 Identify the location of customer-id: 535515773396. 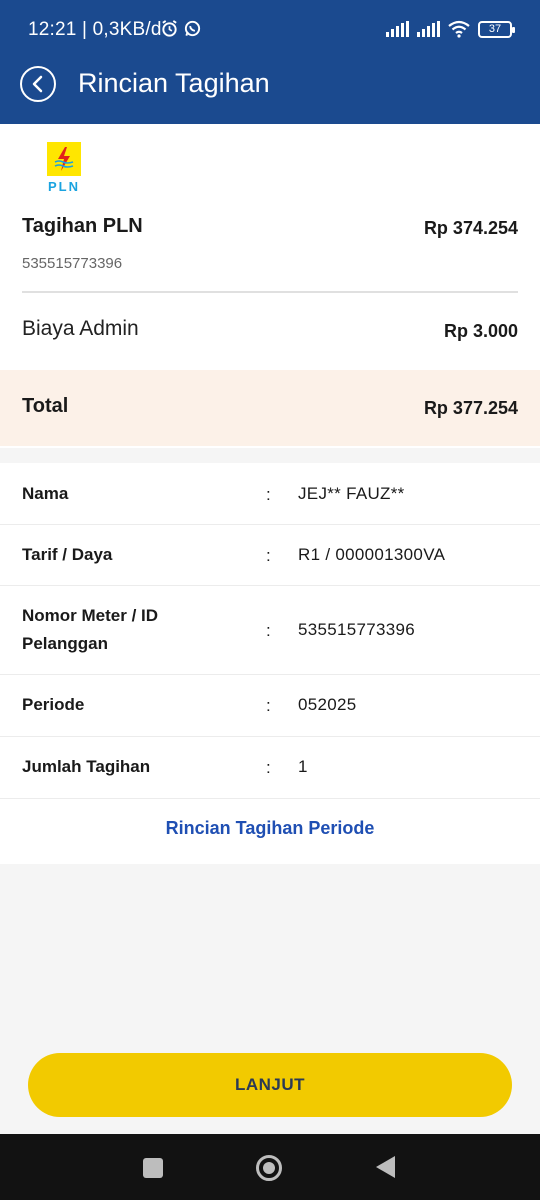
(72, 263).